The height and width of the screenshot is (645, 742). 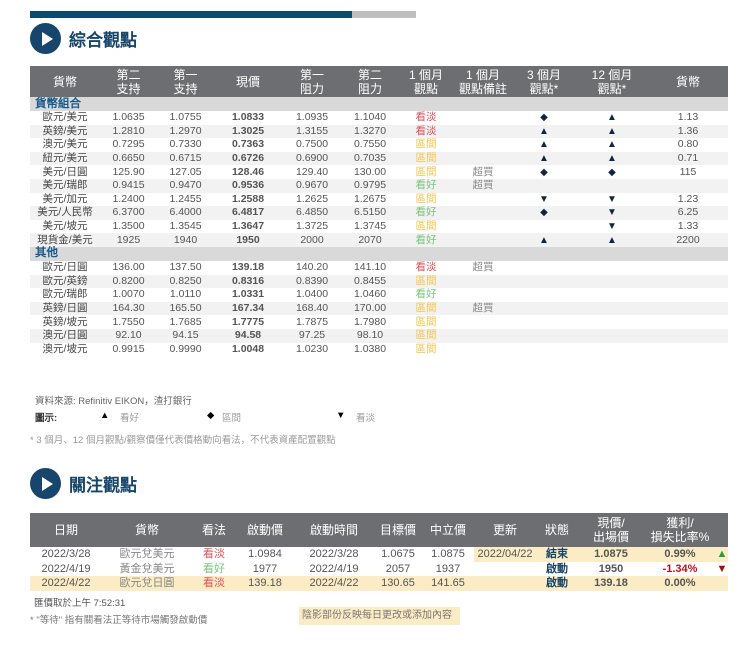 What do you see at coordinates (370, 267) in the screenshot?
I see `resistance-2: 141.10` at bounding box center [370, 267].